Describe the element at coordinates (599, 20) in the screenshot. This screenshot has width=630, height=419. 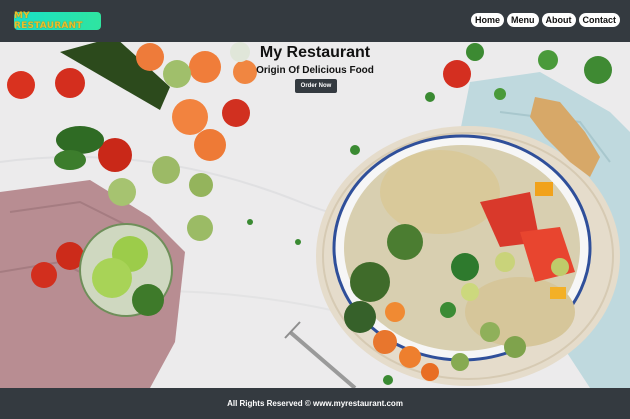
I see `nav-contact-button: Contact` at that location.